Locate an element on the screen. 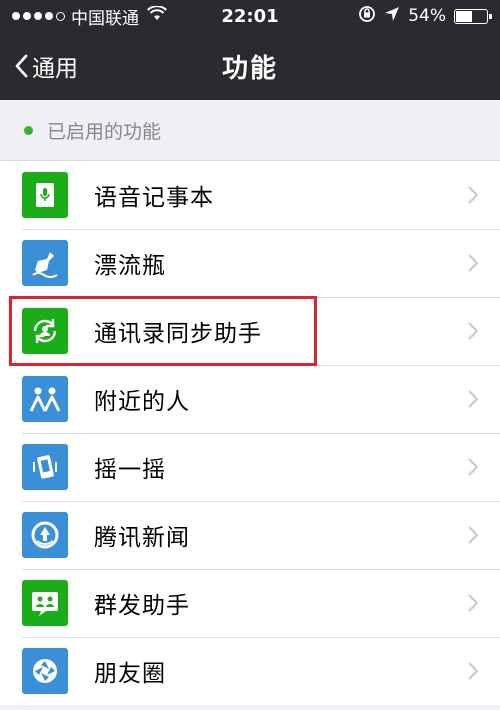  battery-fill is located at coordinates (464, 16).